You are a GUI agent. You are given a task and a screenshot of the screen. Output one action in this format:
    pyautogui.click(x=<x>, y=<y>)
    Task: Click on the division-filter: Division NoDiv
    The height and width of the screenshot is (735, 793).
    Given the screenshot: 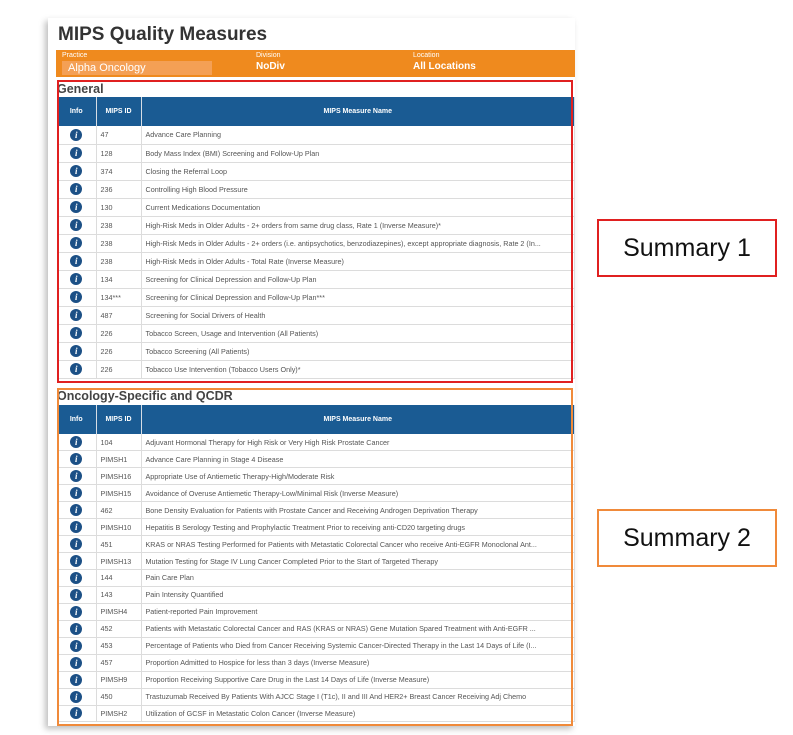 What is the action you would take?
    pyautogui.click(x=270, y=63)
    